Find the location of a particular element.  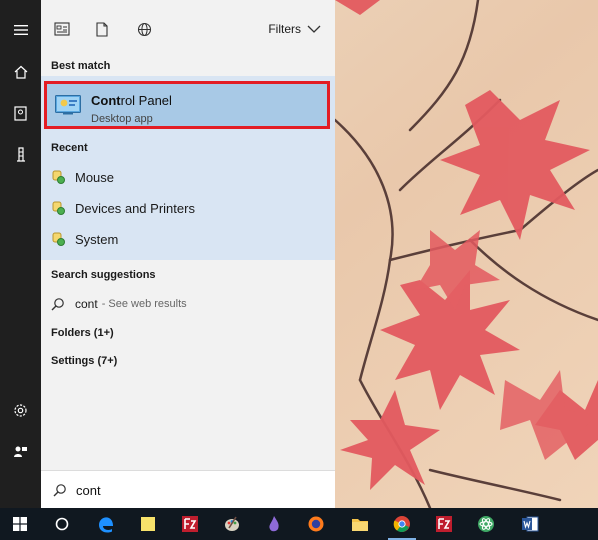

mouse-settings-icon is located at coordinates (58, 177).